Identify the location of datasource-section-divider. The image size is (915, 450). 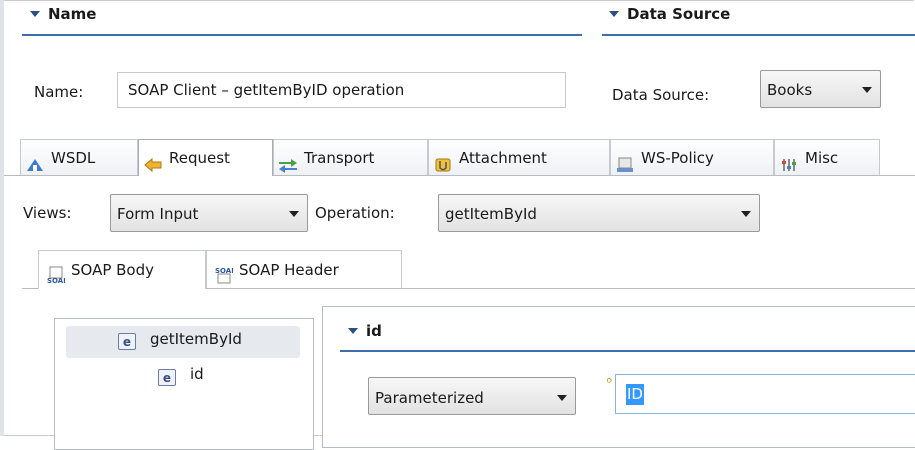
(758, 35).